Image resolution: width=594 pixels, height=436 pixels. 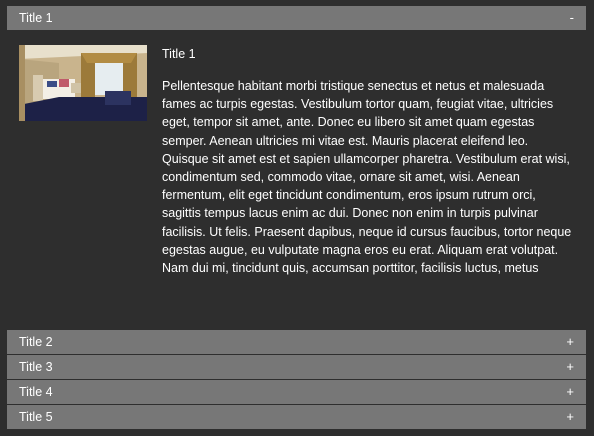 What do you see at coordinates (296, 392) in the screenshot?
I see `accordion-header-title-4: Title 4 +` at bounding box center [296, 392].